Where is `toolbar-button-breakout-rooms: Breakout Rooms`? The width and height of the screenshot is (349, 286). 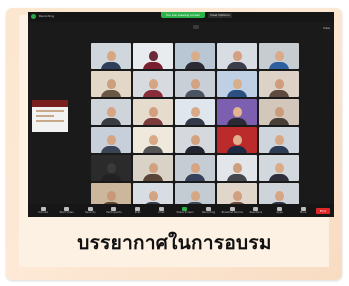 toolbar-button-breakout-rooms: Breakout Rooms is located at coordinates (232, 210).